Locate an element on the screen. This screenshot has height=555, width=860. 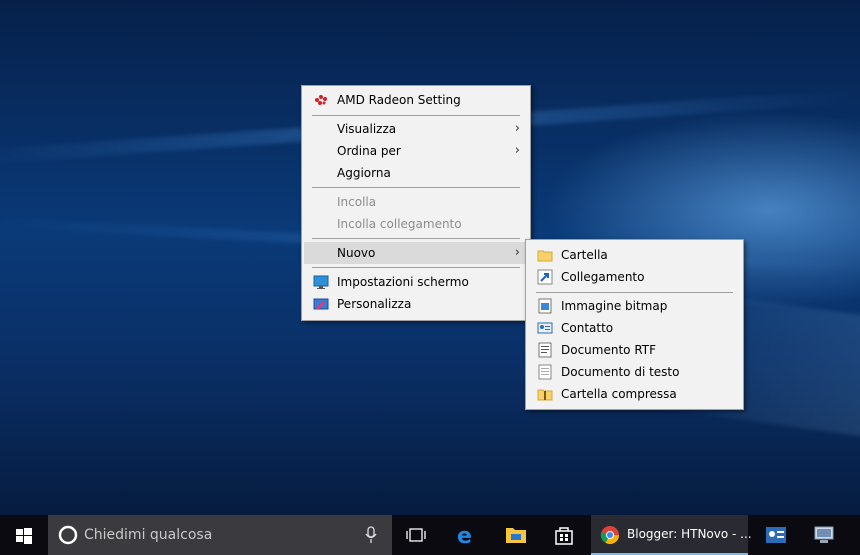
personalize-icon is located at coordinates (321, 304).